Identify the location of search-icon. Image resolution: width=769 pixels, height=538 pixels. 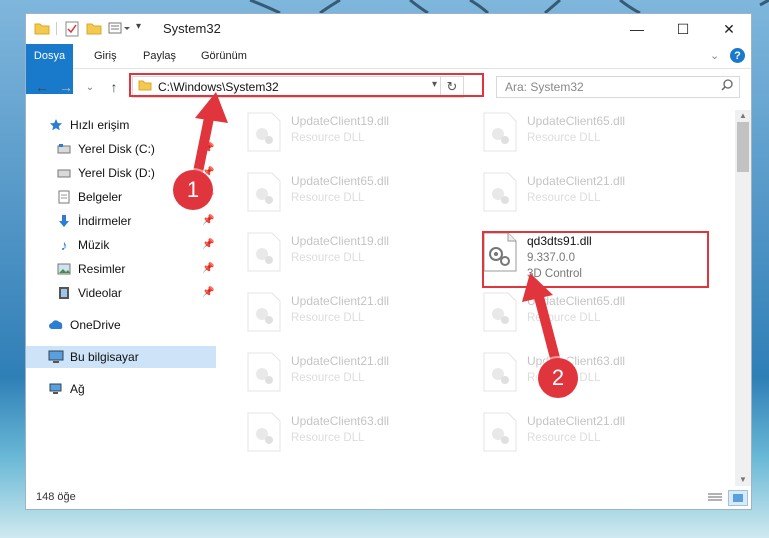
(727, 86).